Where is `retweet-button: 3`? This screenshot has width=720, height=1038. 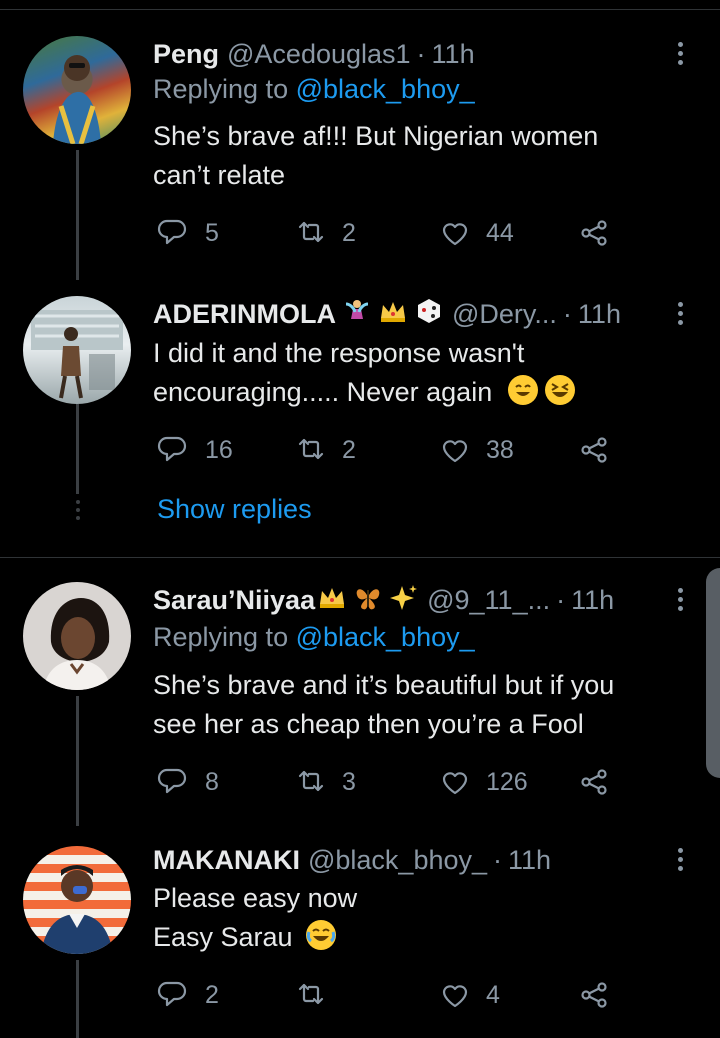
retweet-button: 3 is located at coordinates (325, 782).